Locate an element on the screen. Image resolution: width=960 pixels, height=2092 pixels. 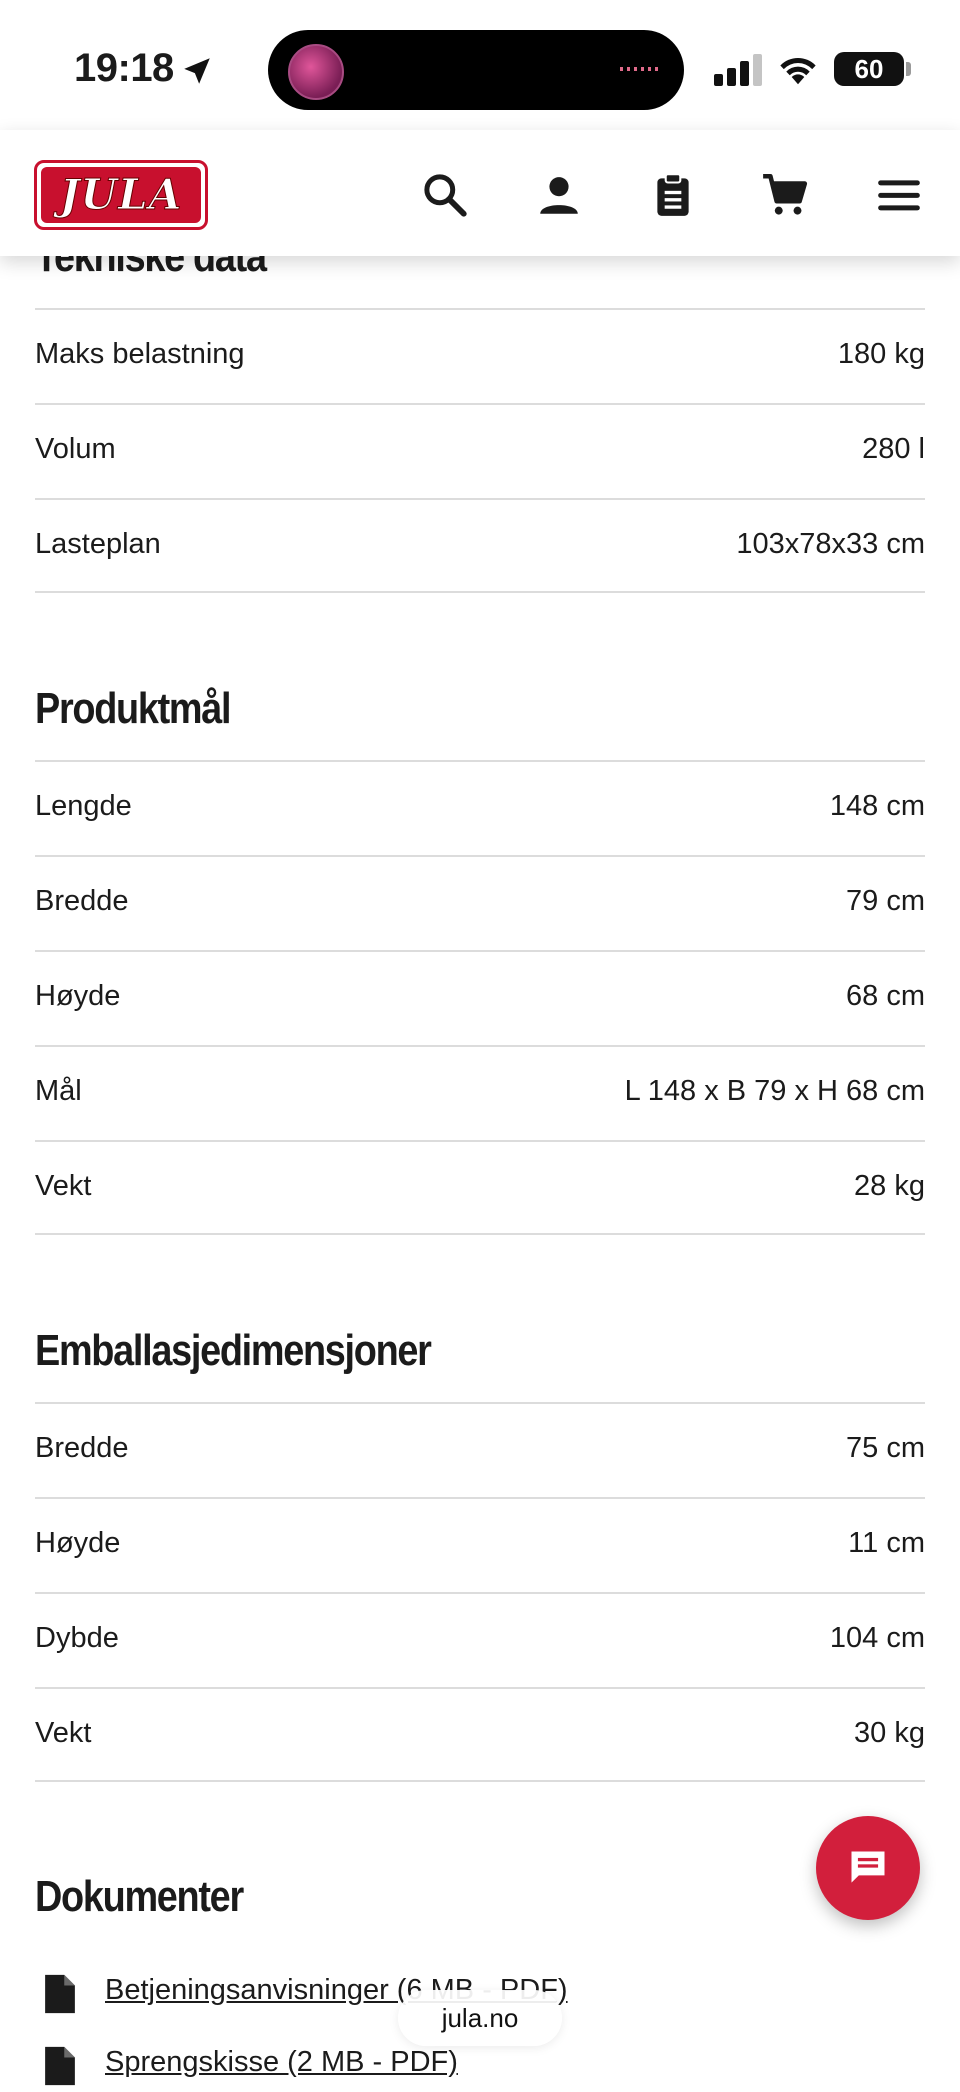
document-link-label: Sprengskisse (2 MB - PDF) is located at coordinates (281, 2062).